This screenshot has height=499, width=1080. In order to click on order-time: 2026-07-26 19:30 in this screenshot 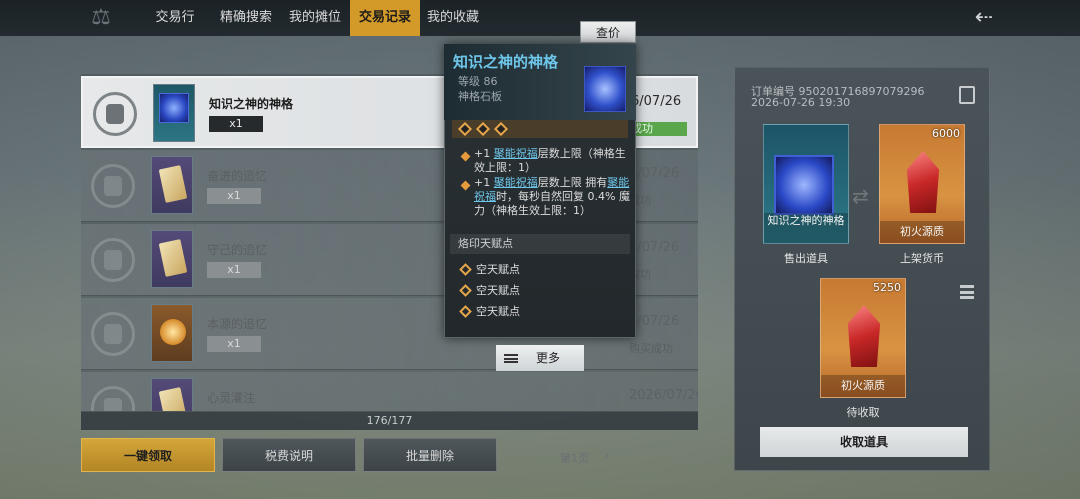, I will do `click(801, 102)`.